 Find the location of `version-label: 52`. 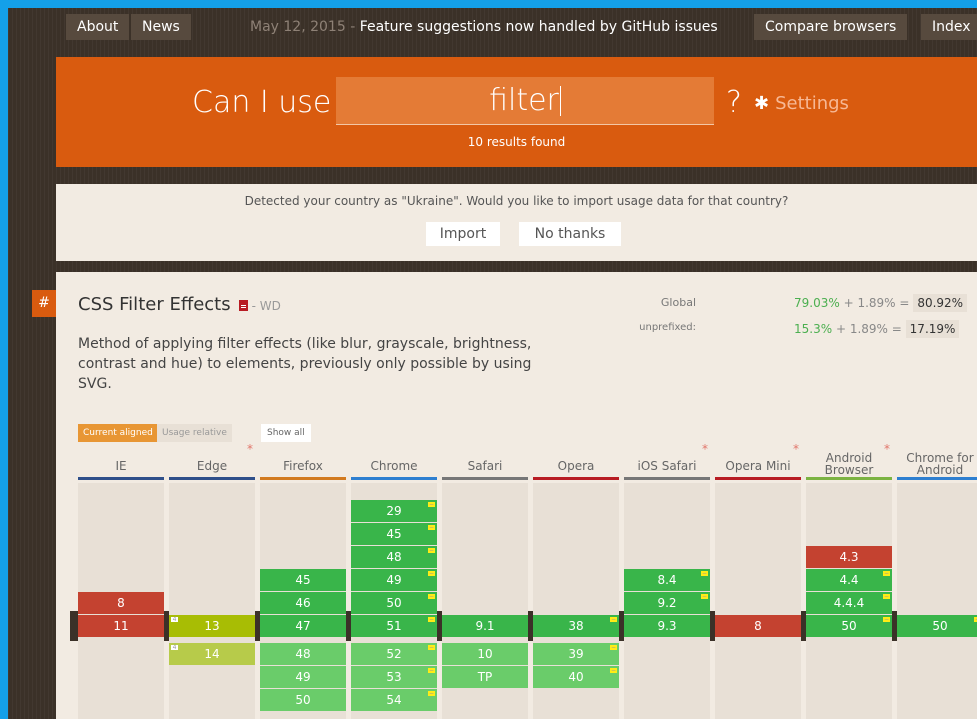

version-label: 52 is located at coordinates (394, 654).